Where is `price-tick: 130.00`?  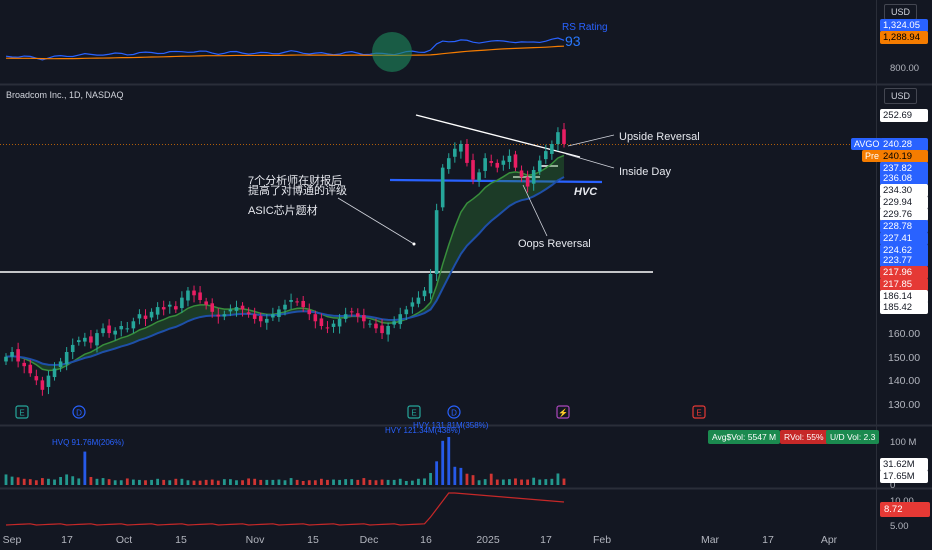
price-tick: 130.00 is located at coordinates (904, 405).